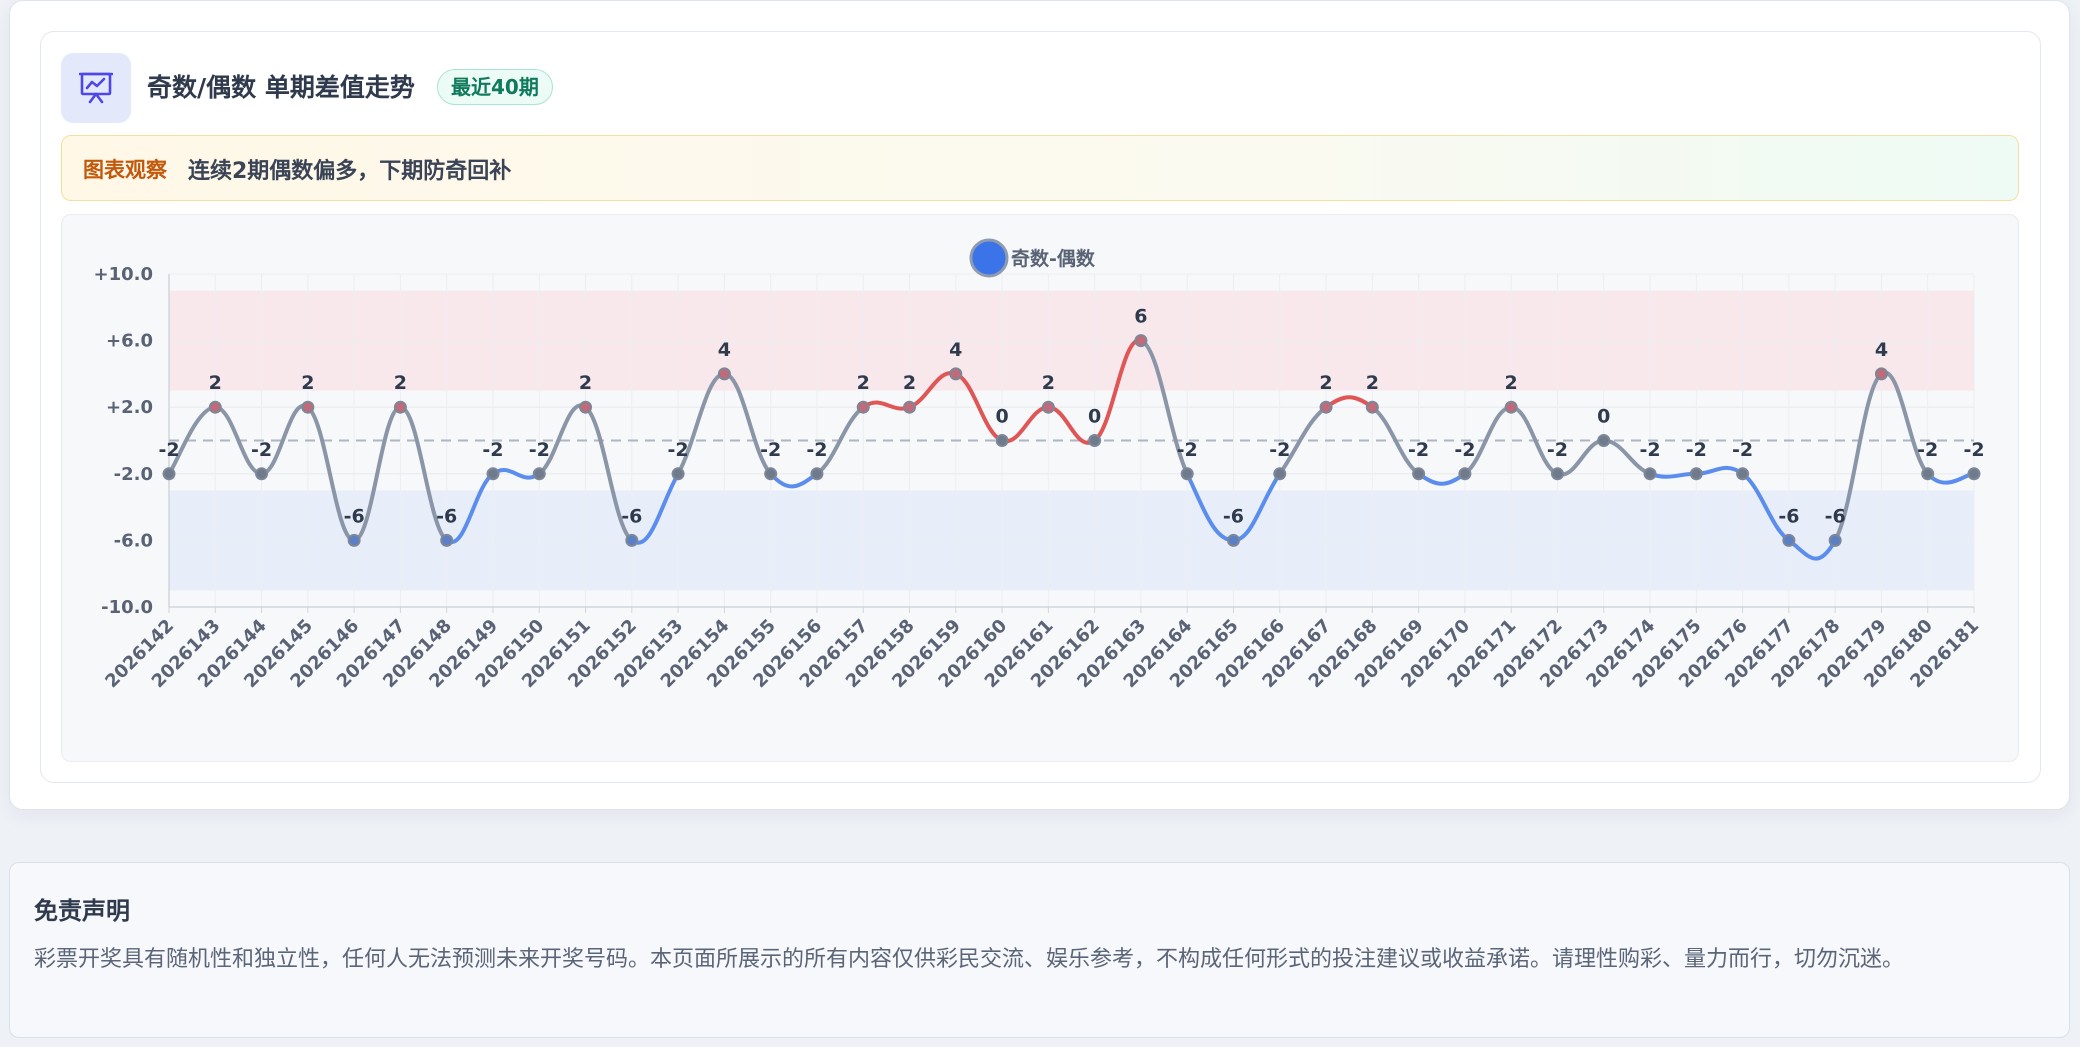  Describe the element at coordinates (133, 474) in the screenshot. I see `y-tick-label: -2.0` at that location.